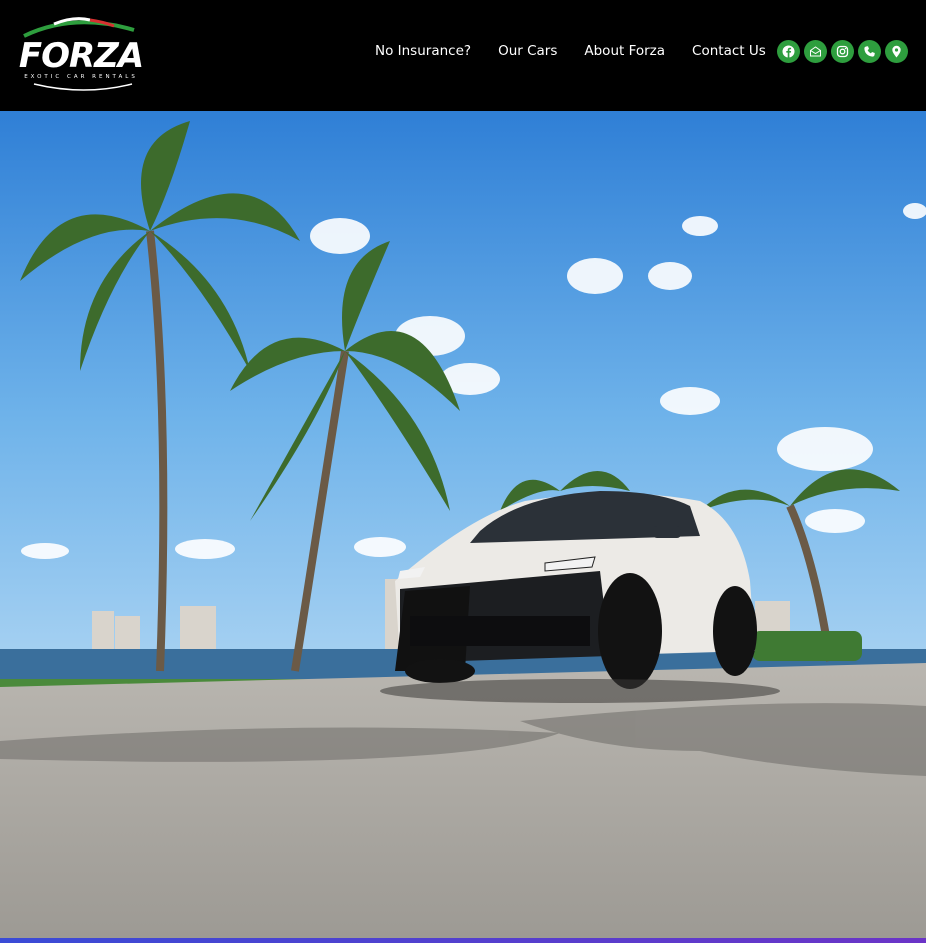 The height and width of the screenshot is (943, 926). Describe the element at coordinates (81, 77) in the screenshot. I see `logo-tagline: EXOTIC CAR RENTALS` at that location.